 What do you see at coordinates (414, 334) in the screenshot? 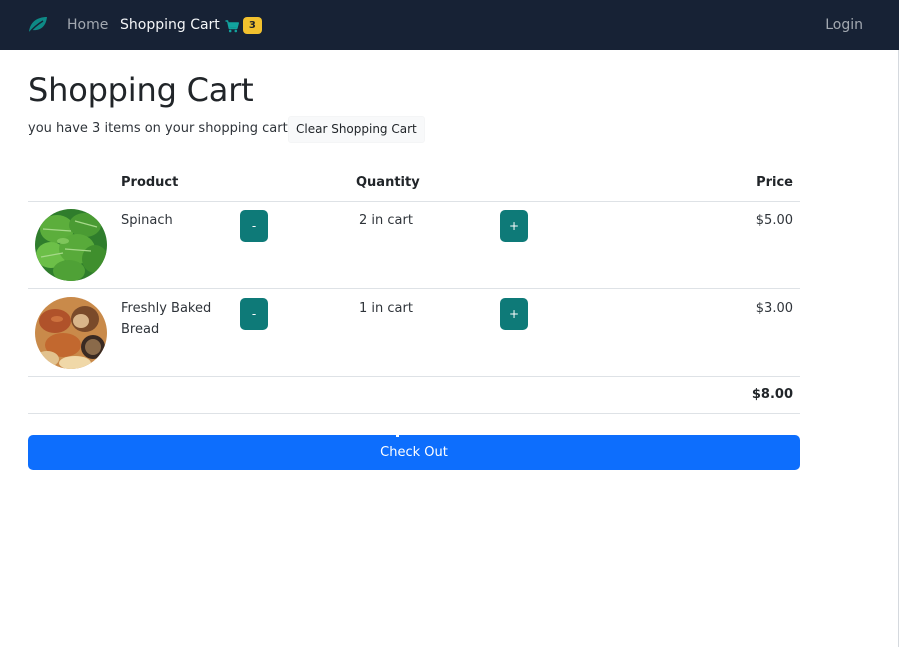
I see `table-row: Freshly Baked Bread - 1 in cart + $3.00` at bounding box center [414, 334].